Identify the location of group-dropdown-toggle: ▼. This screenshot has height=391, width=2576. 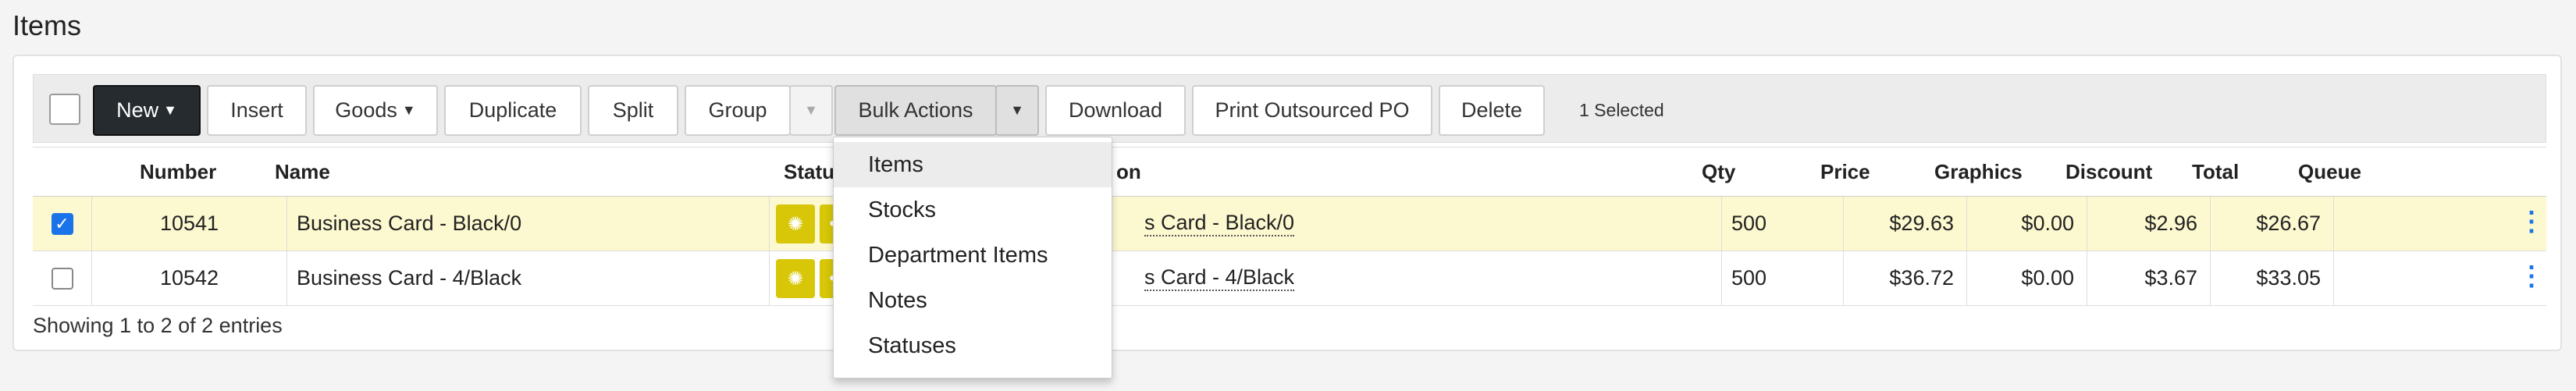
(811, 110).